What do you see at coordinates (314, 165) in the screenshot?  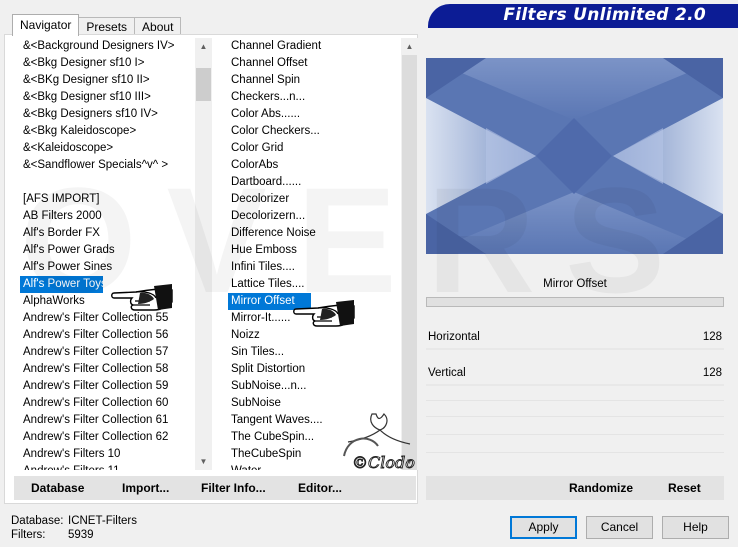 I see `filter-list-item: ColorAbs` at bounding box center [314, 165].